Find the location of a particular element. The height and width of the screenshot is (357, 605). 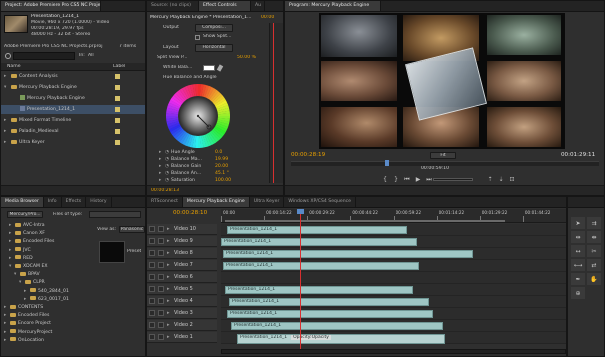

track-header: ▸ Video 4 is located at coordinates (182, 301).